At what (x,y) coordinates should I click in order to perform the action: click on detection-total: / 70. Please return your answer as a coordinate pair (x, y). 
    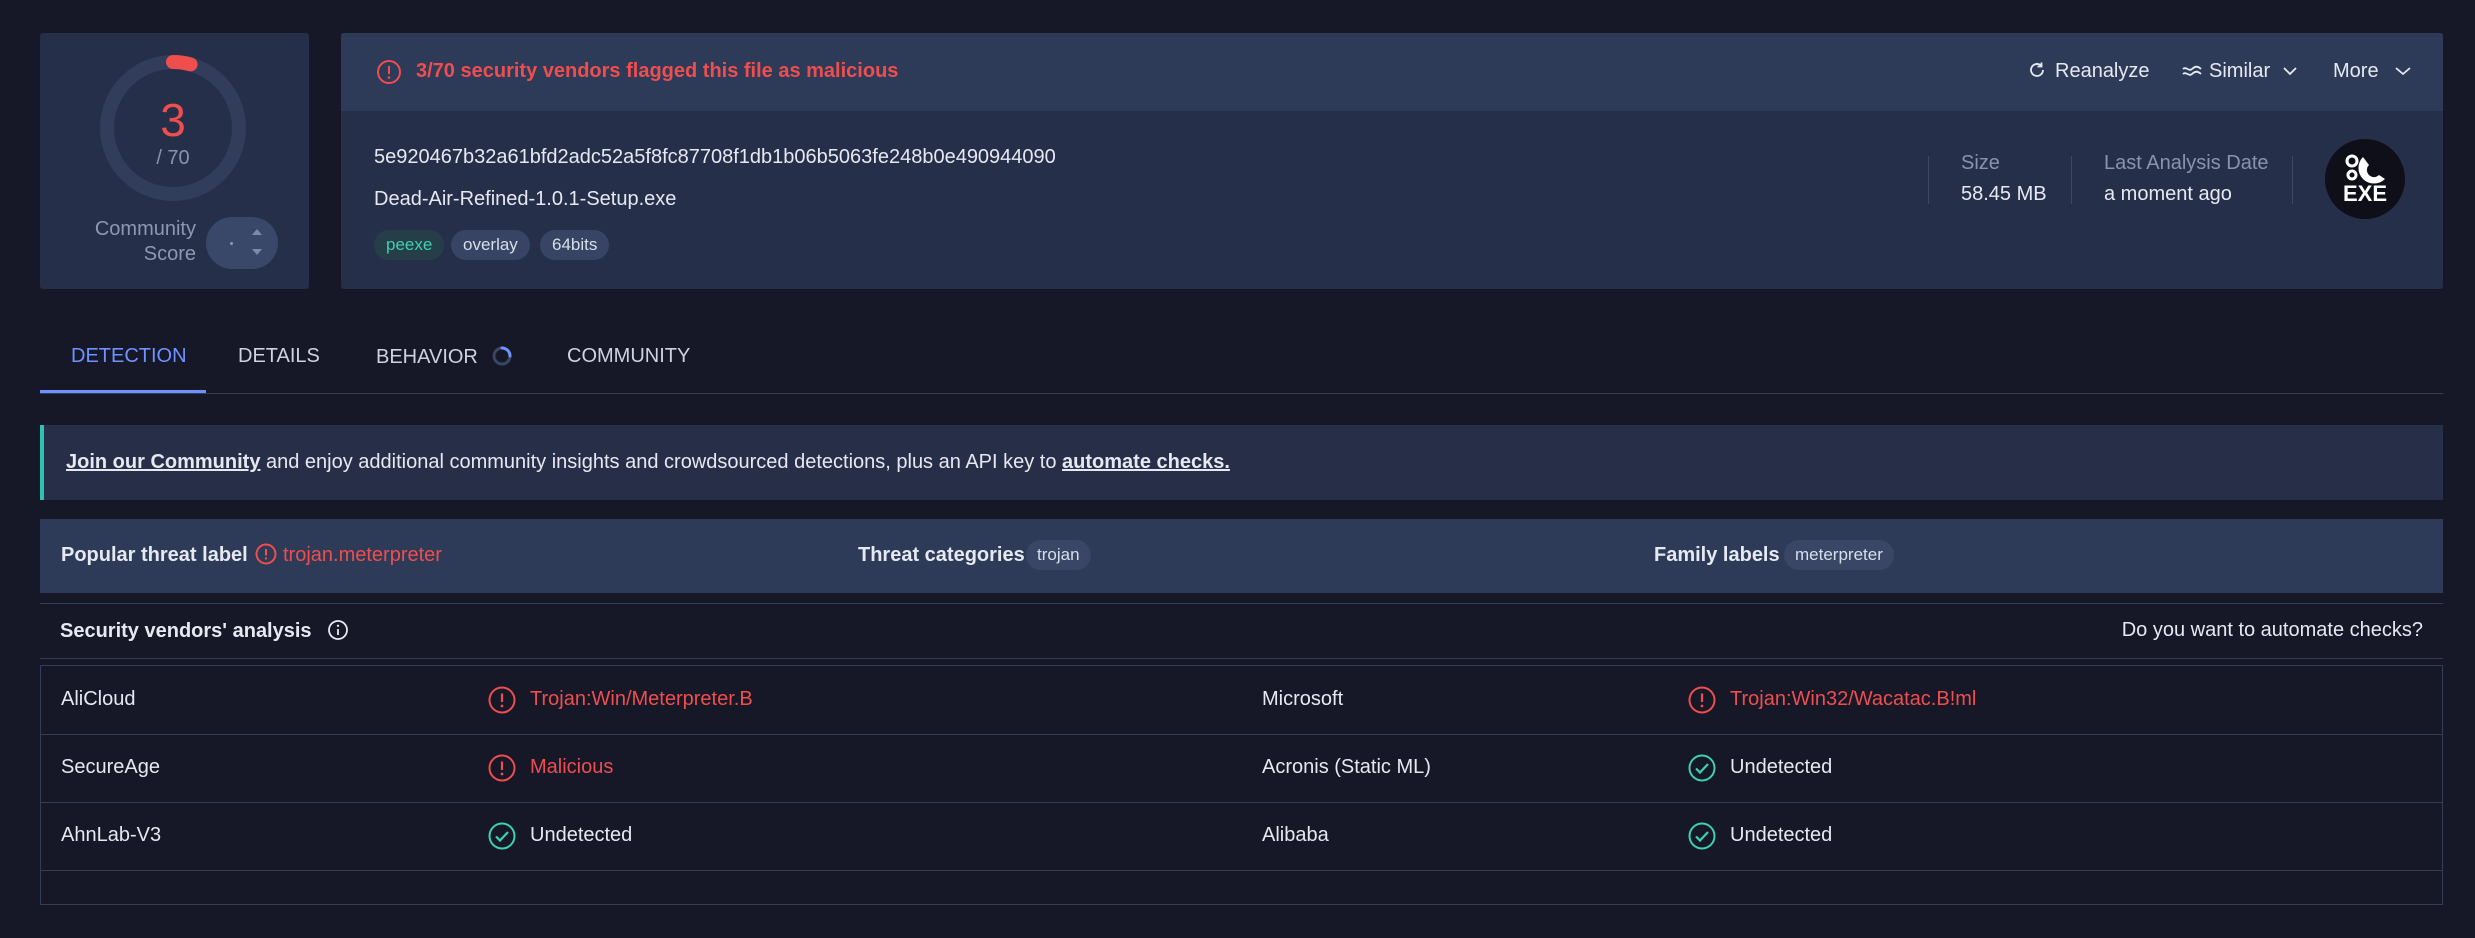
    Looking at the image, I should click on (173, 158).